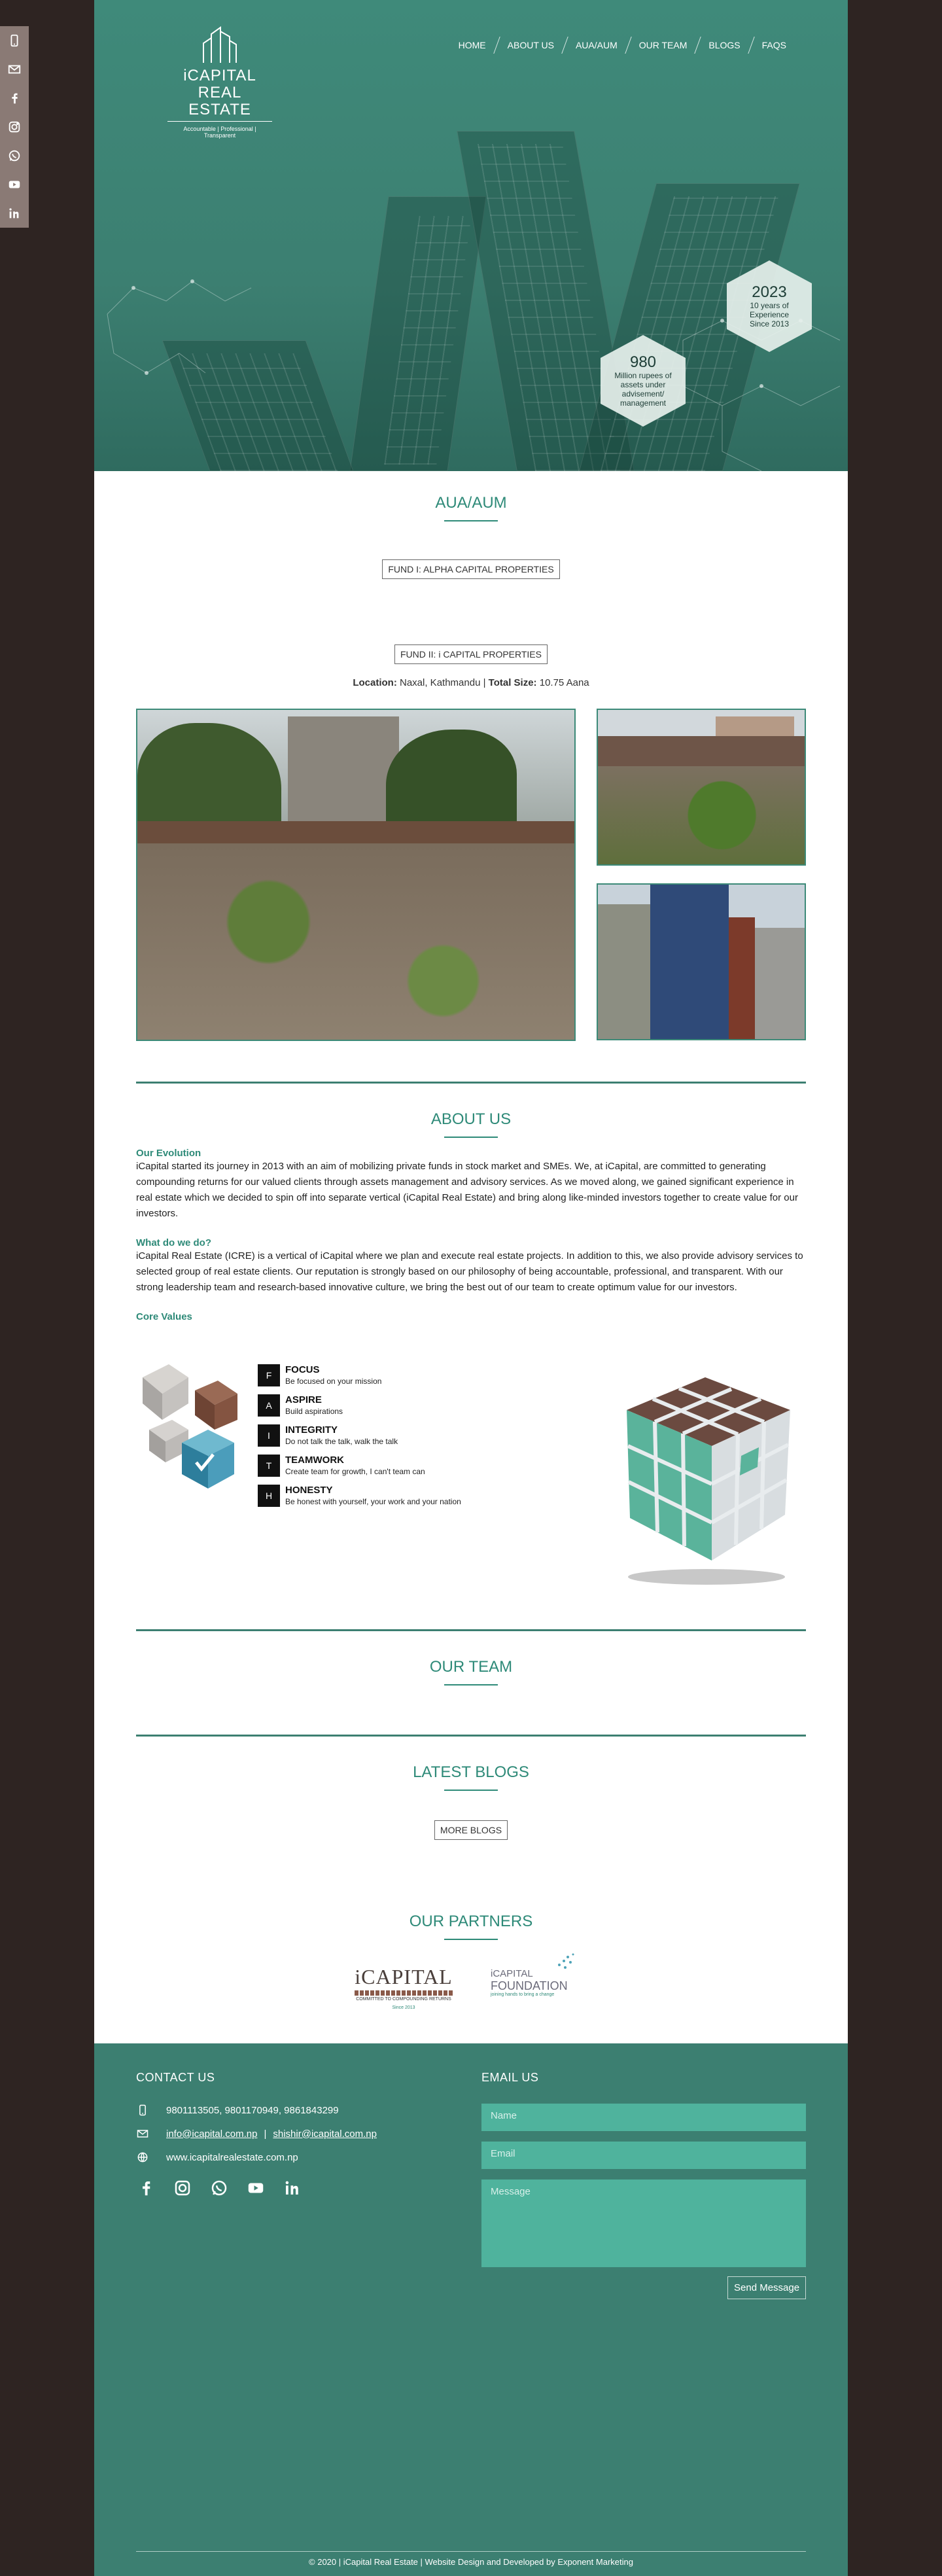 The image size is (942, 2576). I want to click on value-focus: F FOCUS Be focused on your mission, so click(319, 1375).